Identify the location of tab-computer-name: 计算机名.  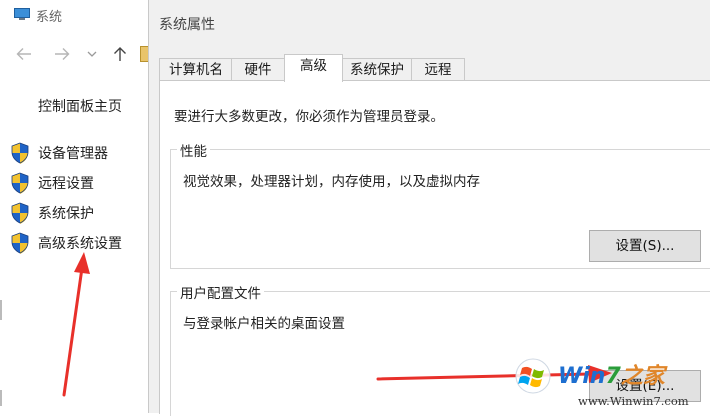
(196, 69).